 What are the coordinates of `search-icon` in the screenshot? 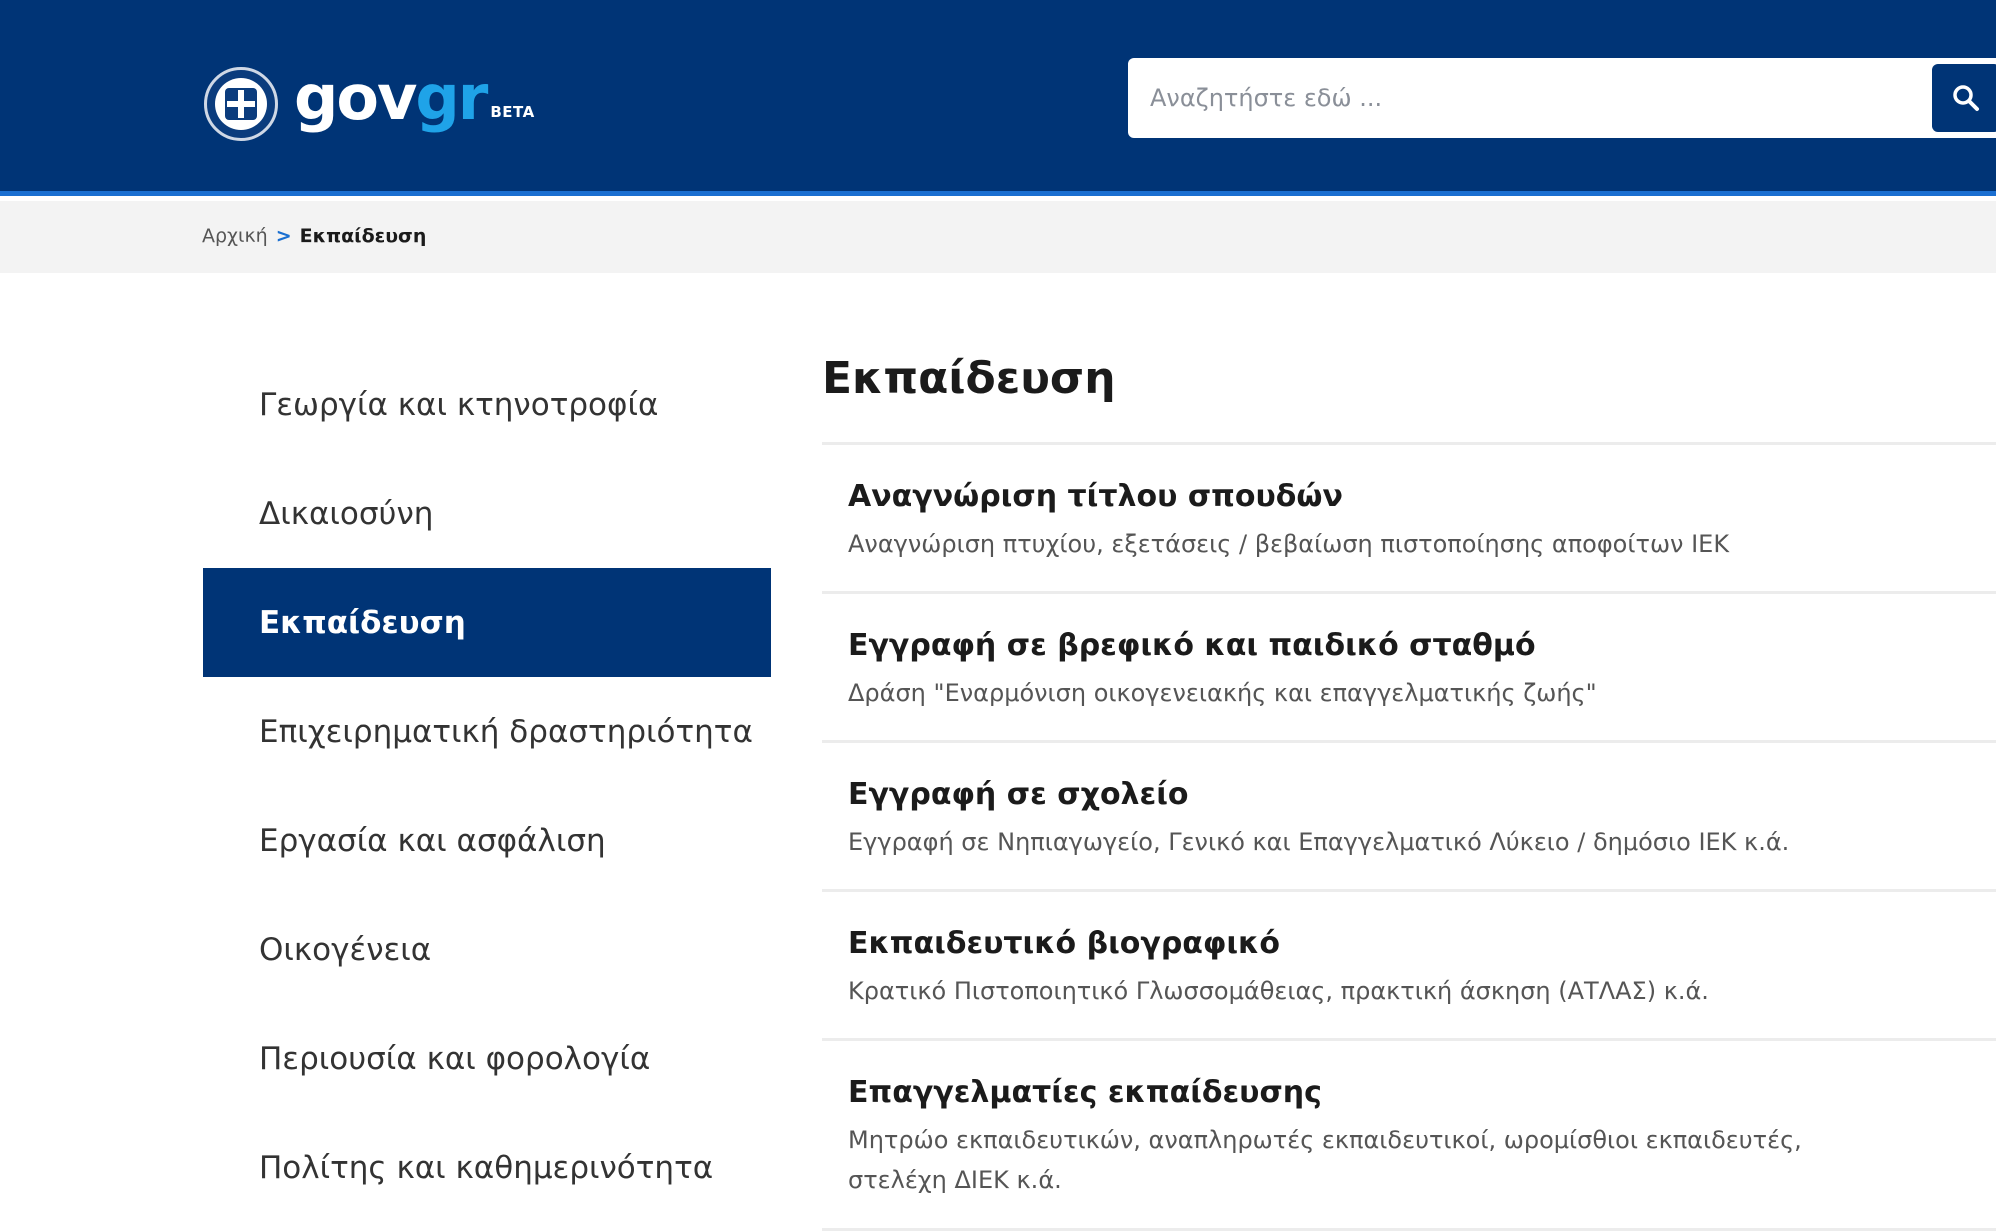 It's located at (1966, 98).